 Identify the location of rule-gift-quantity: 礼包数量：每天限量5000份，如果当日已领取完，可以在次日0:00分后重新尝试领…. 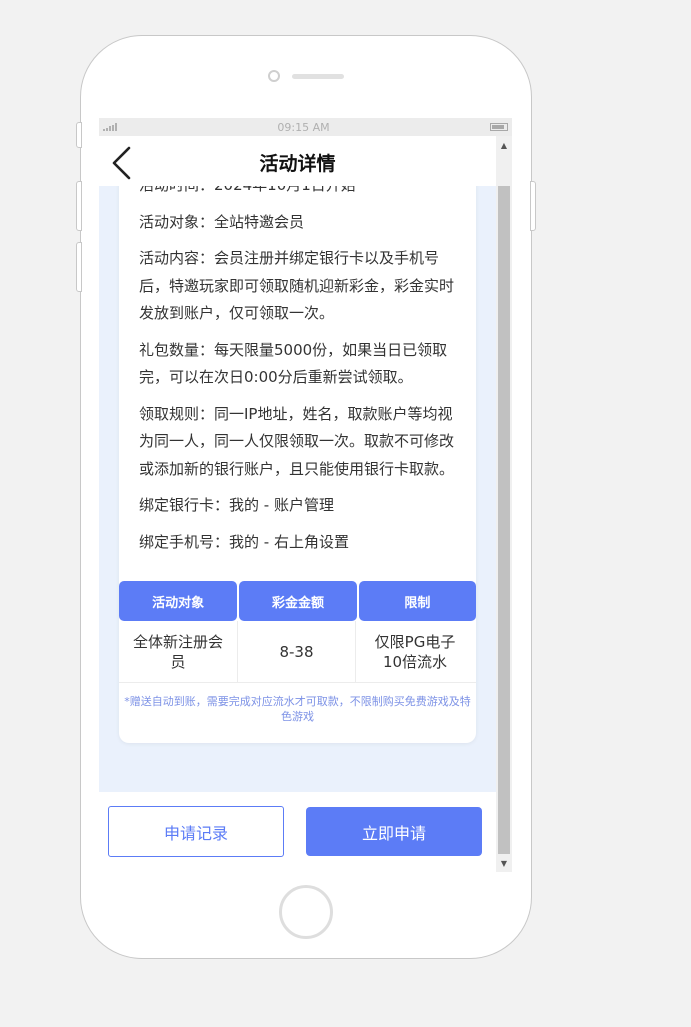
(293, 363).